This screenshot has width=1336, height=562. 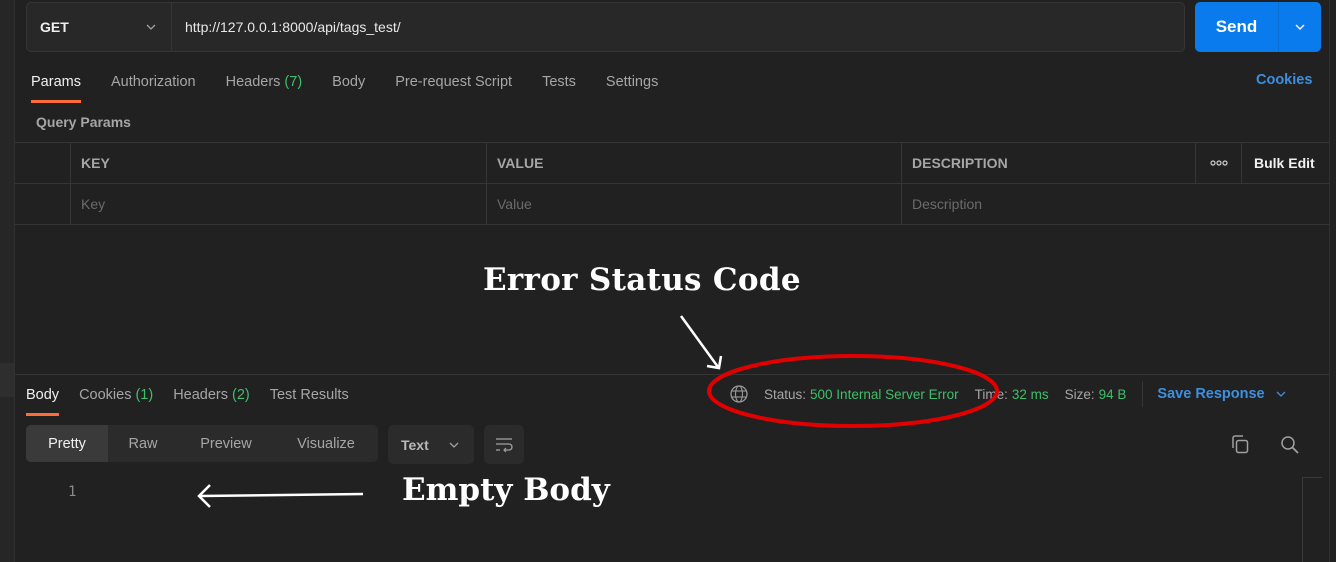 I want to click on response-view-mode-group: Pretty Raw Preview Visualize, so click(x=202, y=443).